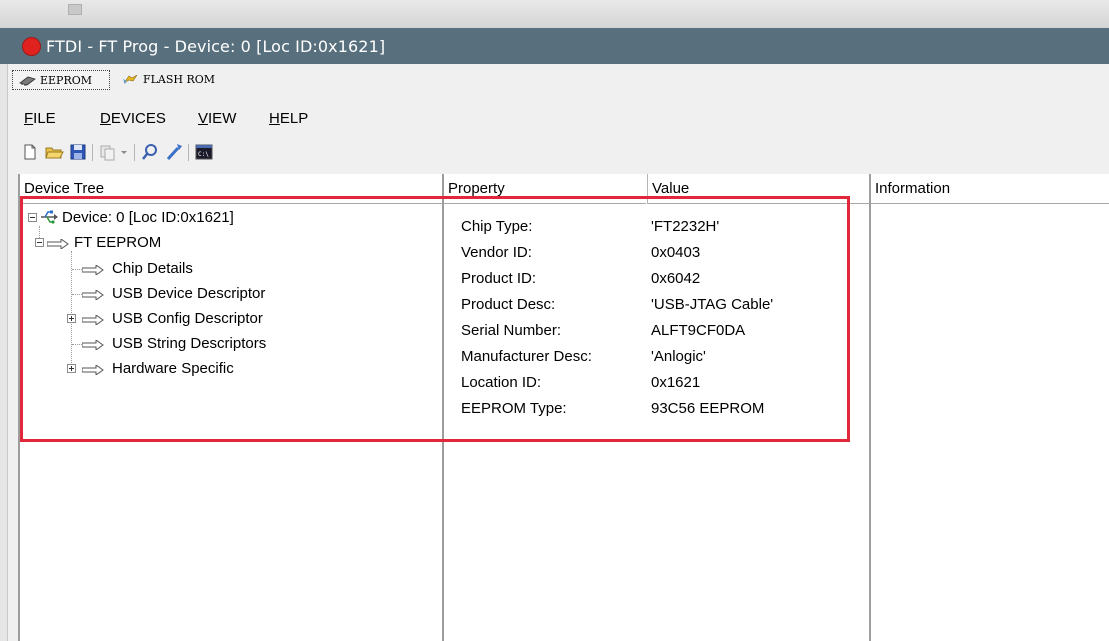 The image size is (1109, 641). I want to click on property-value: 'FT2232H', so click(685, 226).